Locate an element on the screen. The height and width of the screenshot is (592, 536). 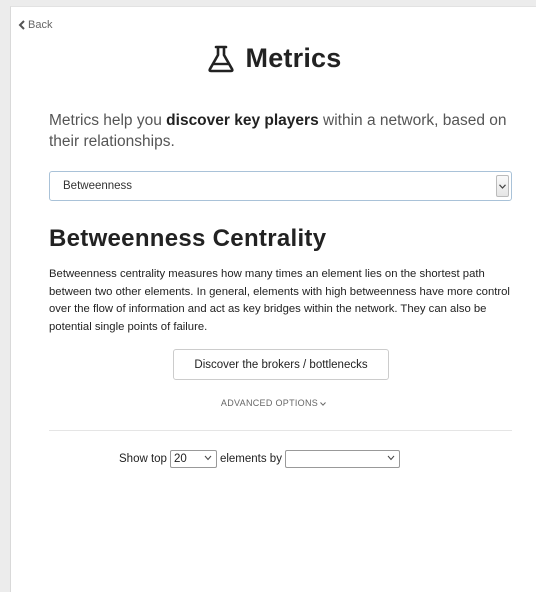
dropdown-button is located at coordinates (502, 186).